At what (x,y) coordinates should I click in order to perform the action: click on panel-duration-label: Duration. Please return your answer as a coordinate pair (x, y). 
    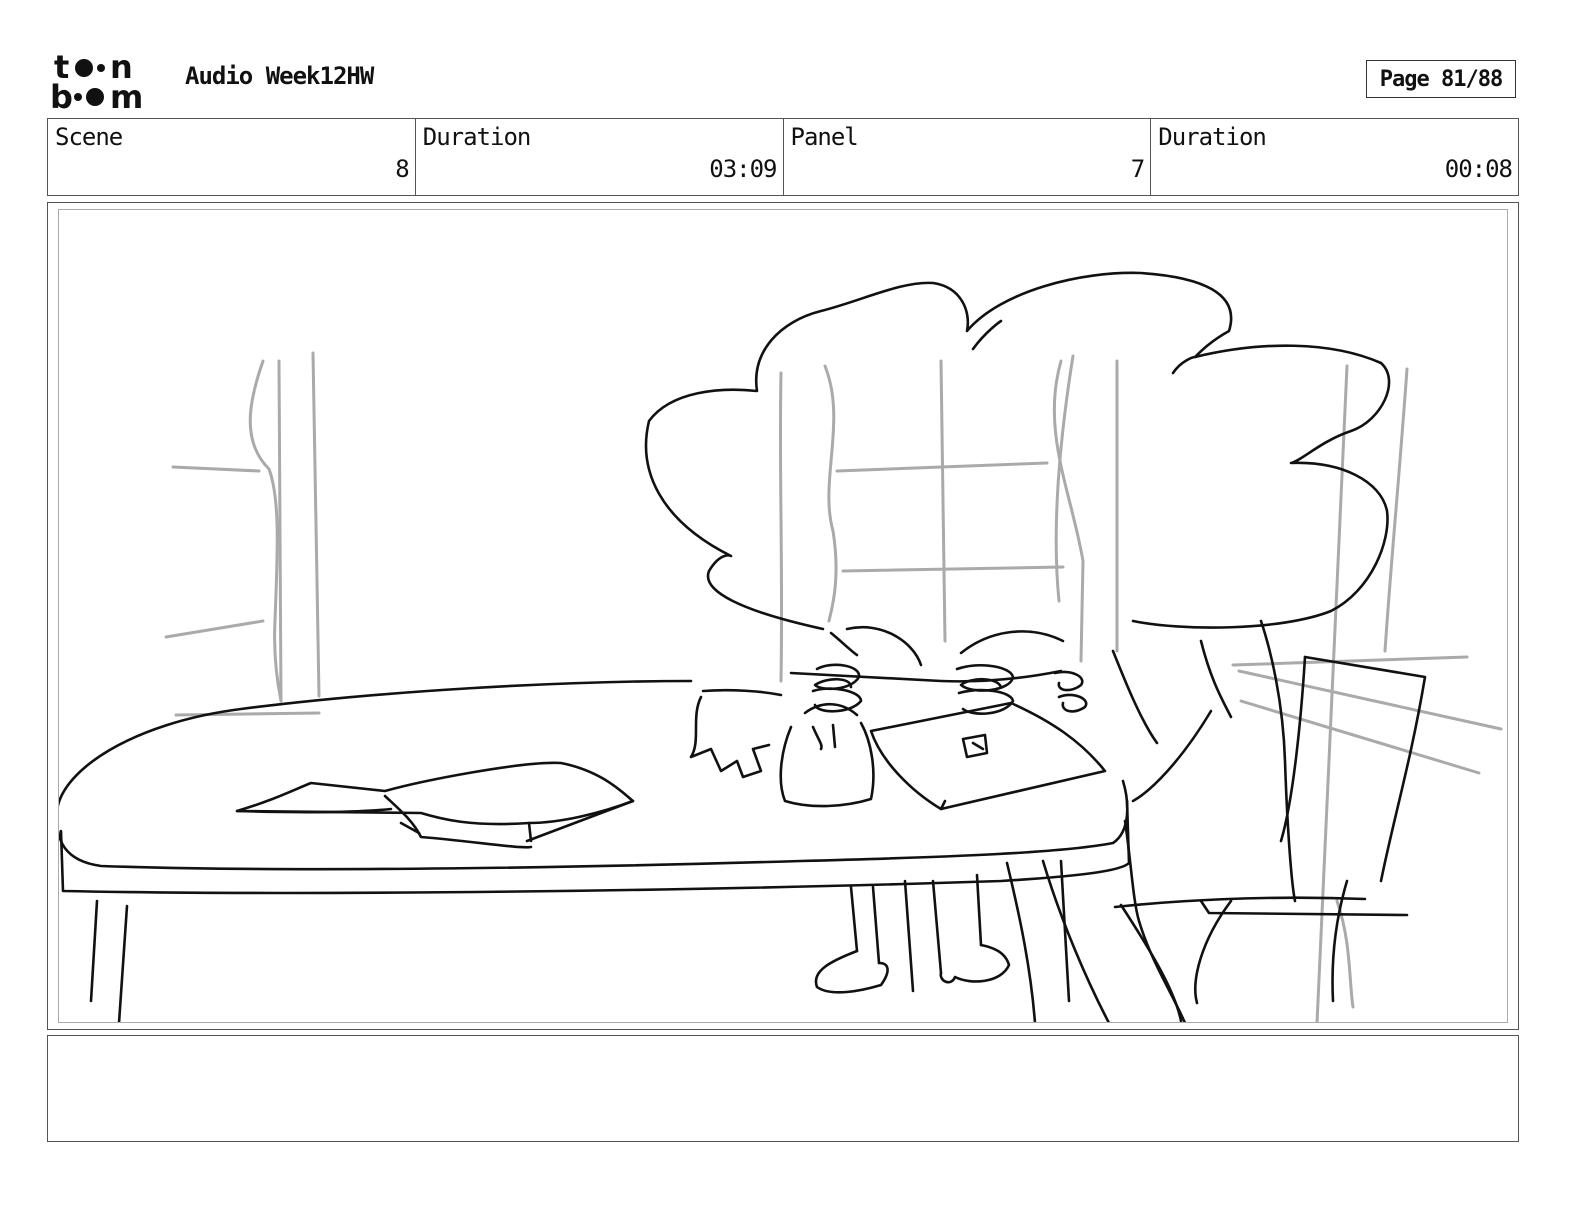
    Looking at the image, I should click on (1212, 137).